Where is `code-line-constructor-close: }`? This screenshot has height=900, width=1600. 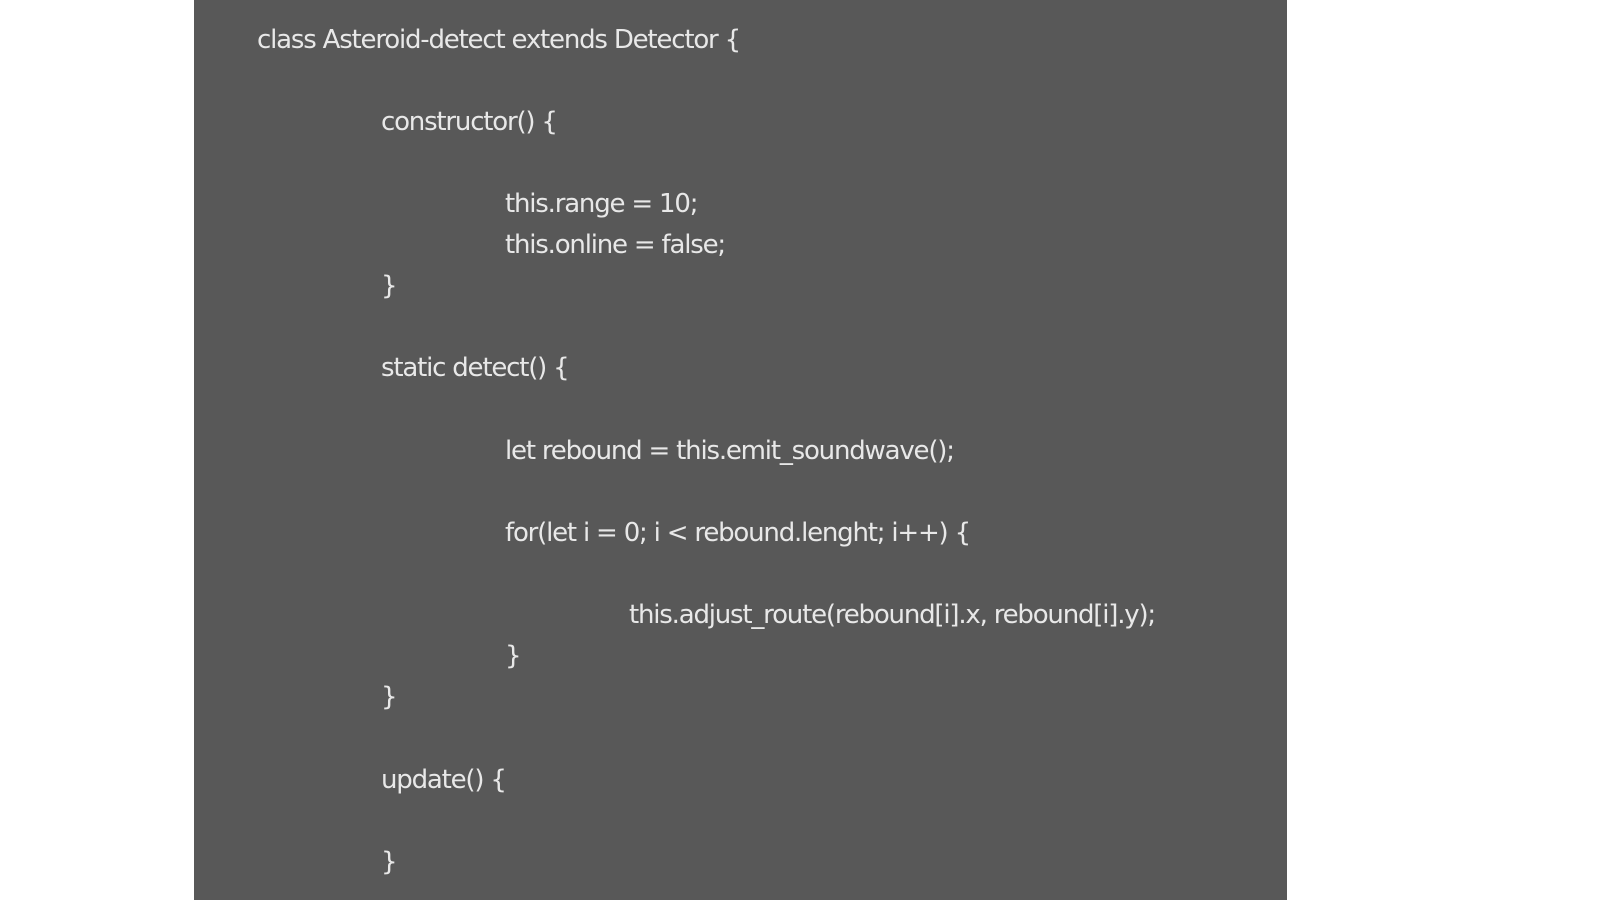 code-line-constructor-close: } is located at coordinates (389, 286).